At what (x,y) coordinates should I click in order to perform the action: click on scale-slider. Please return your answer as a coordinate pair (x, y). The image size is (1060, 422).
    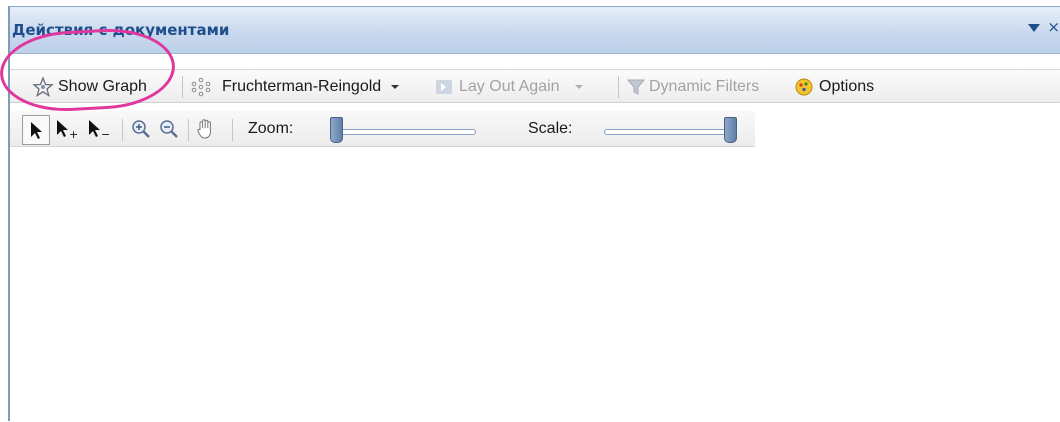
    Looking at the image, I should click on (668, 131).